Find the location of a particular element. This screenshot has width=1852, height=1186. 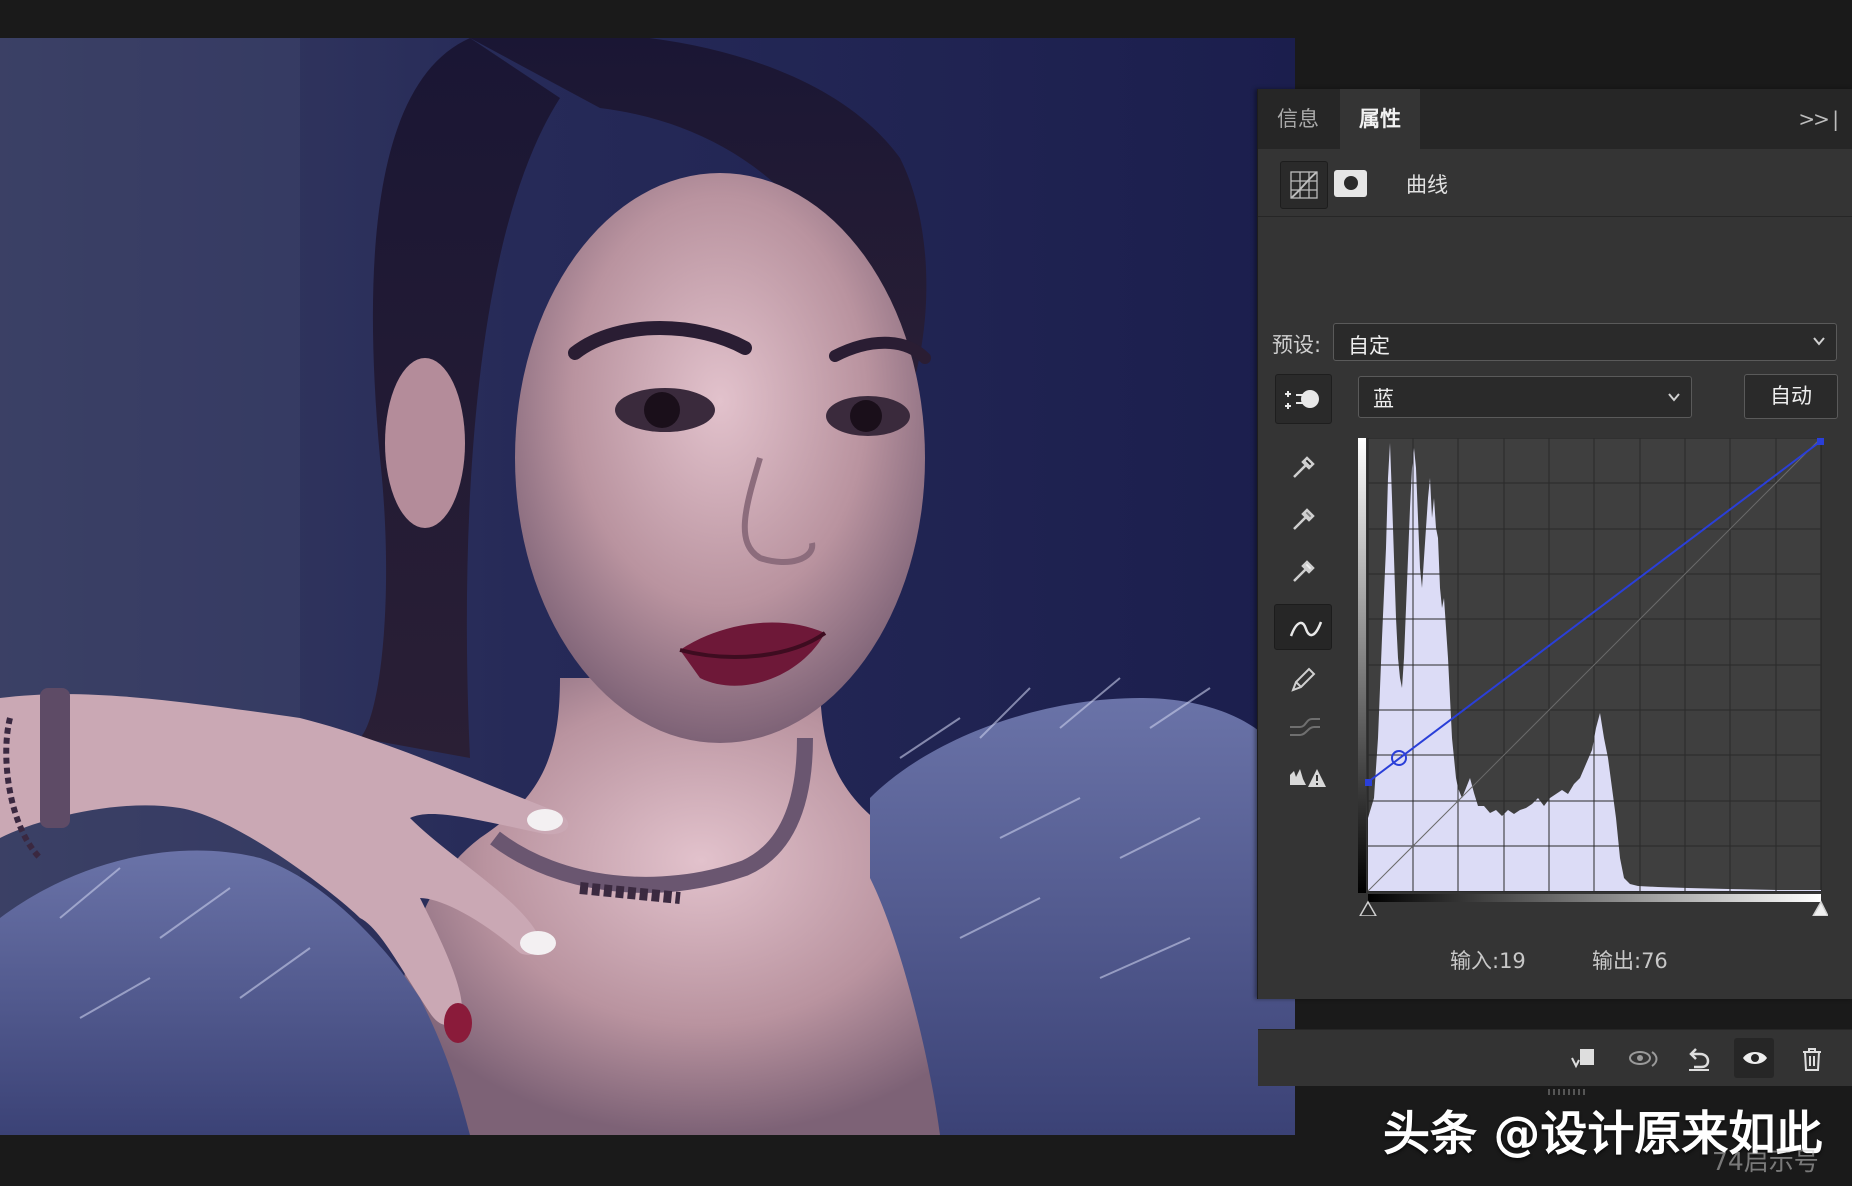

divider is located at coordinates (1555, 216).